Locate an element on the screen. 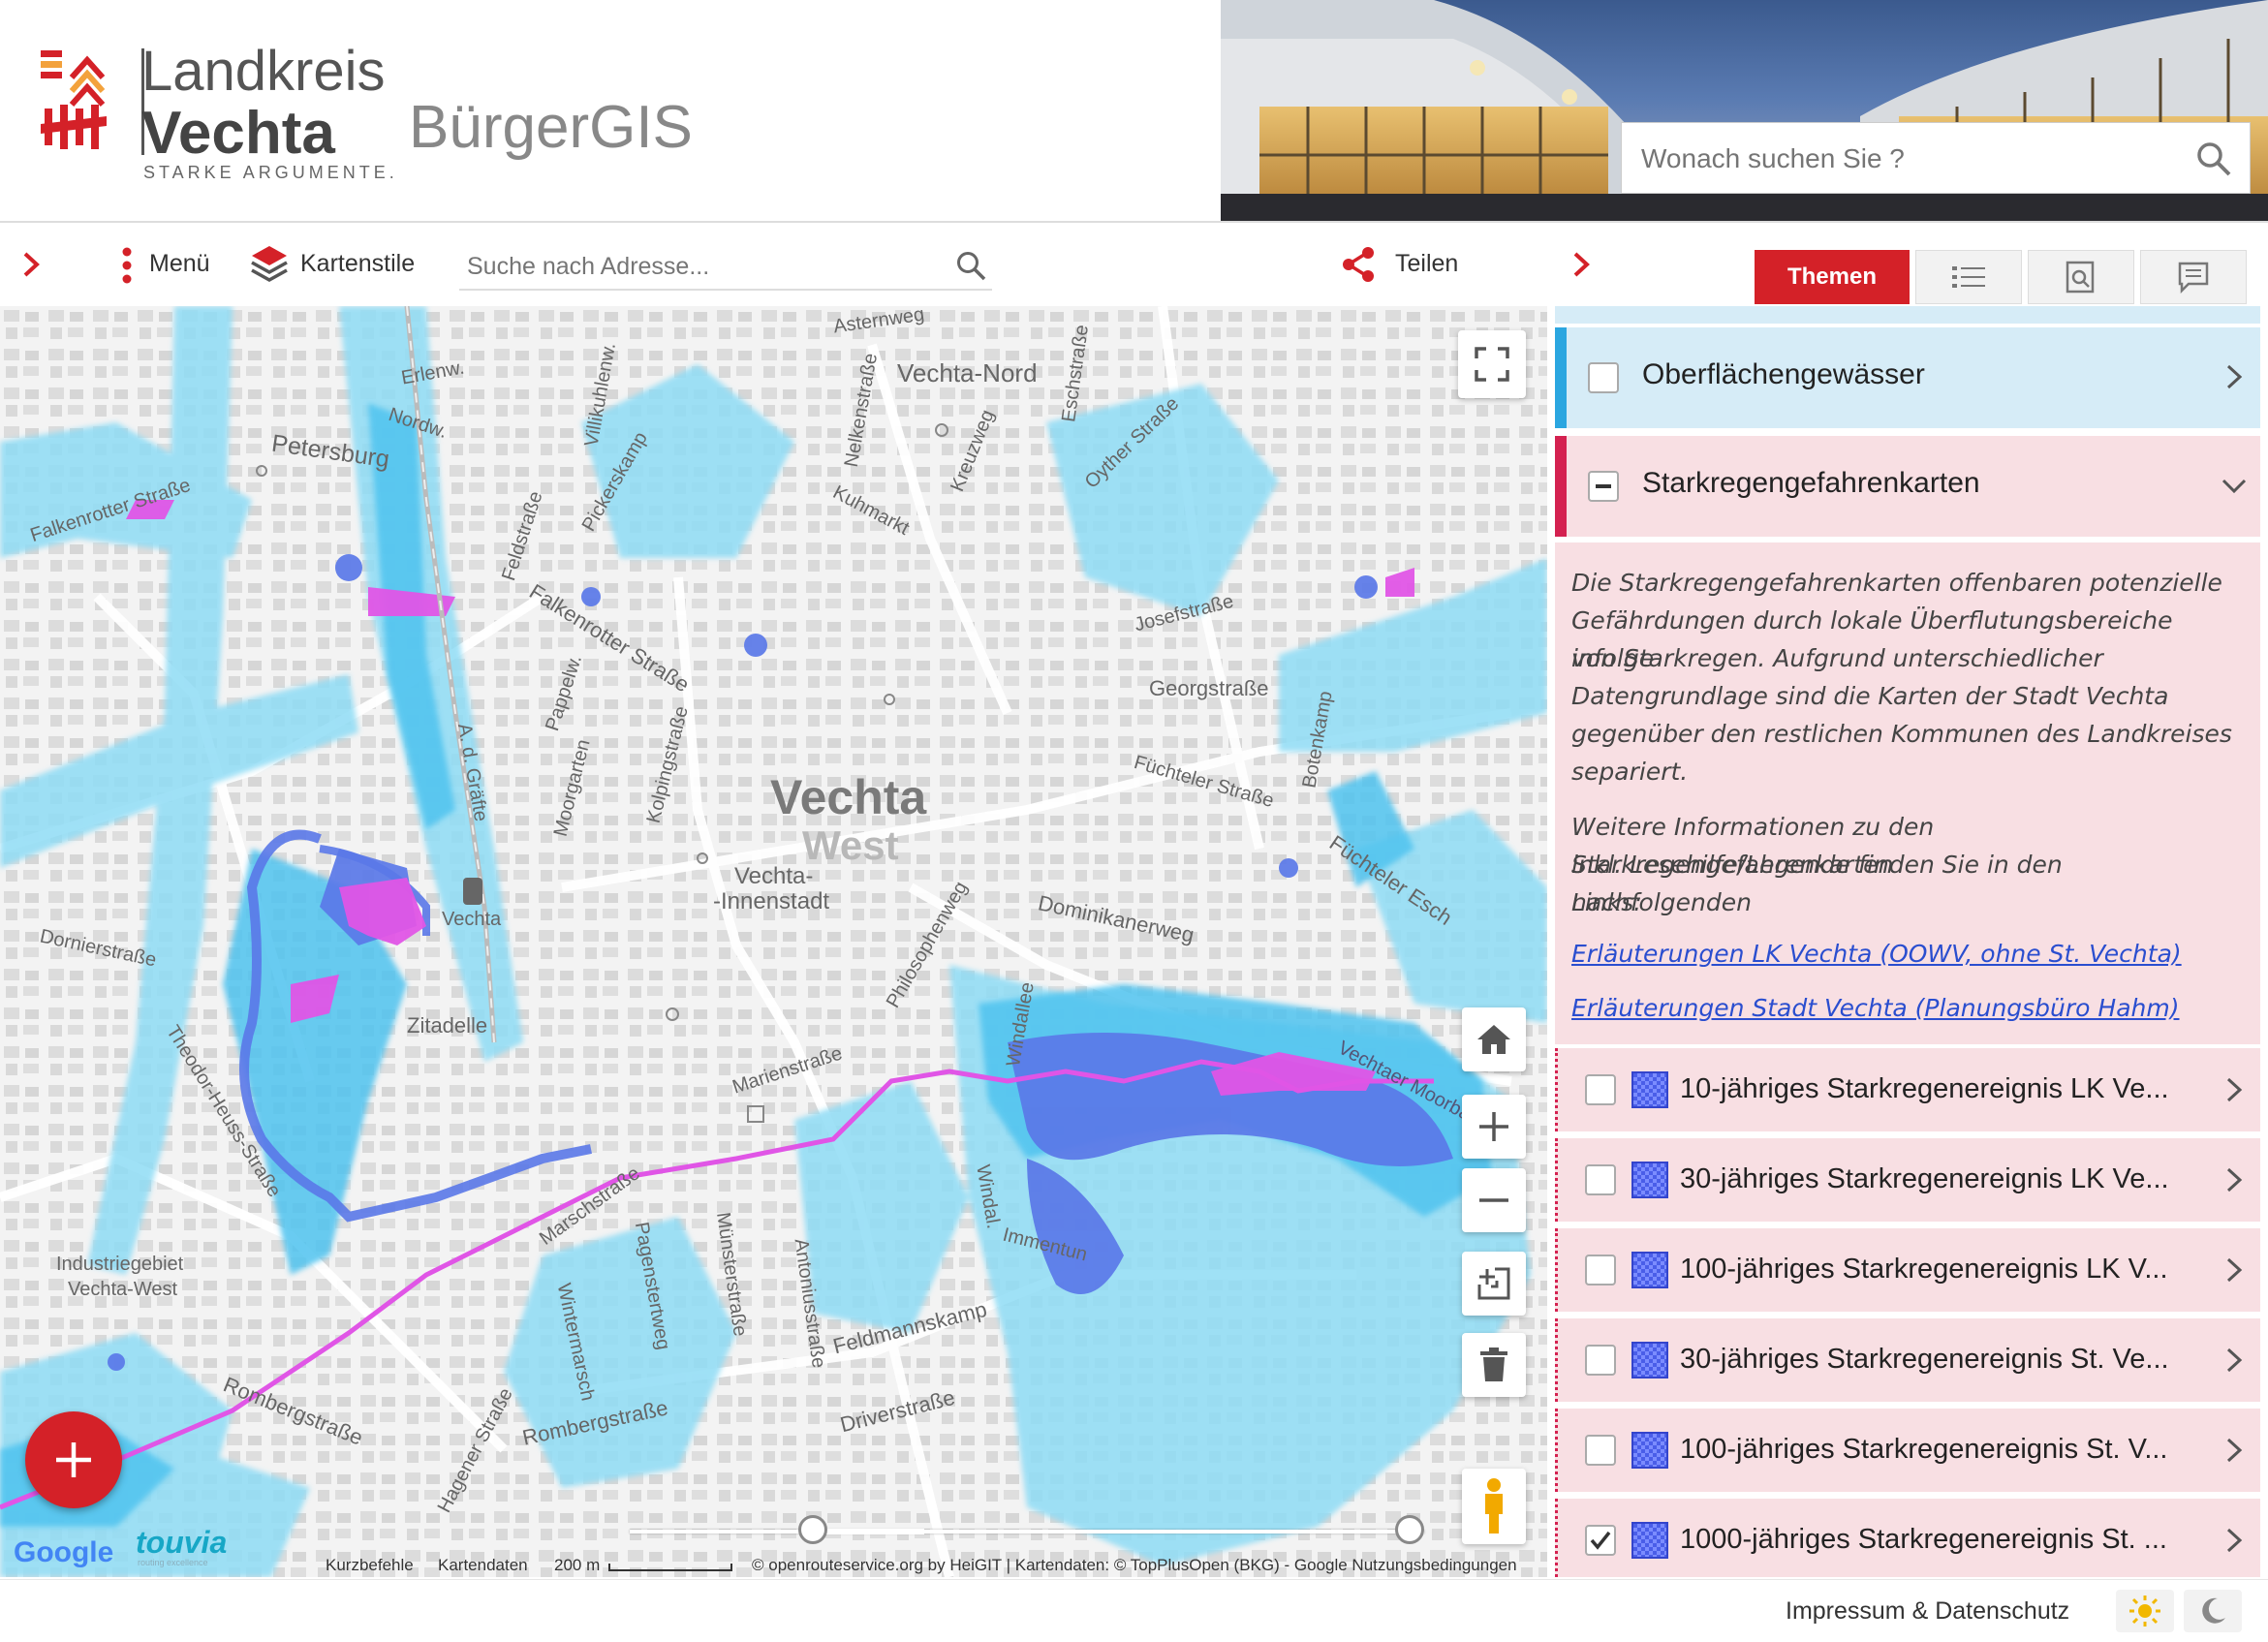 This screenshot has height=1642, width=2268. description-line: Links: is located at coordinates (1606, 902).